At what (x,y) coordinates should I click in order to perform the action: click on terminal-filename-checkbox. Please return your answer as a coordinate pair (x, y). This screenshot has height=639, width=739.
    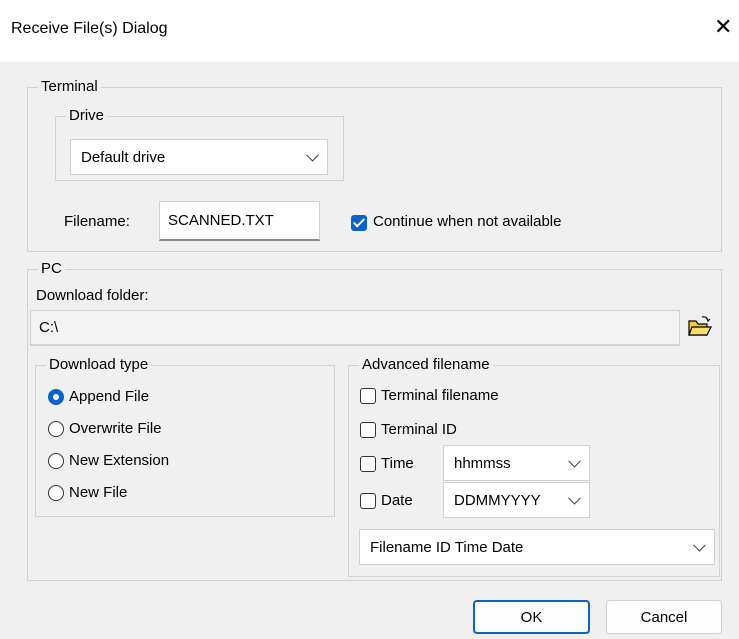
    Looking at the image, I should click on (368, 396).